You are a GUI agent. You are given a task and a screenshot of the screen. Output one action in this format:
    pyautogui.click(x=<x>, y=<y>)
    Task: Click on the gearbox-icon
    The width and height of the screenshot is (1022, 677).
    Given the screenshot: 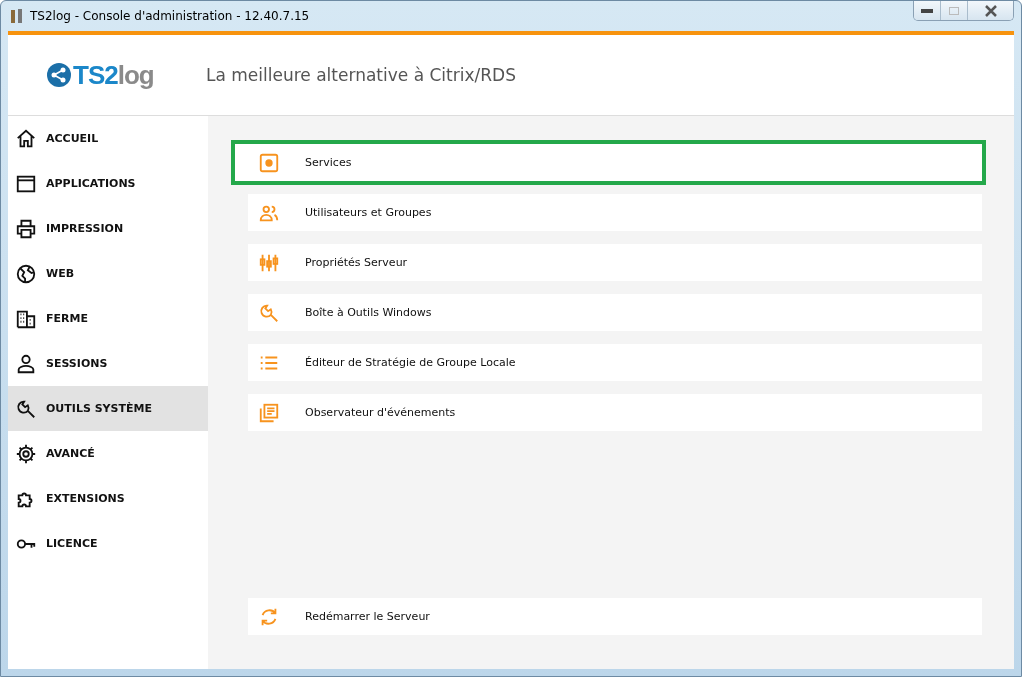 What is the action you would take?
    pyautogui.click(x=269, y=162)
    